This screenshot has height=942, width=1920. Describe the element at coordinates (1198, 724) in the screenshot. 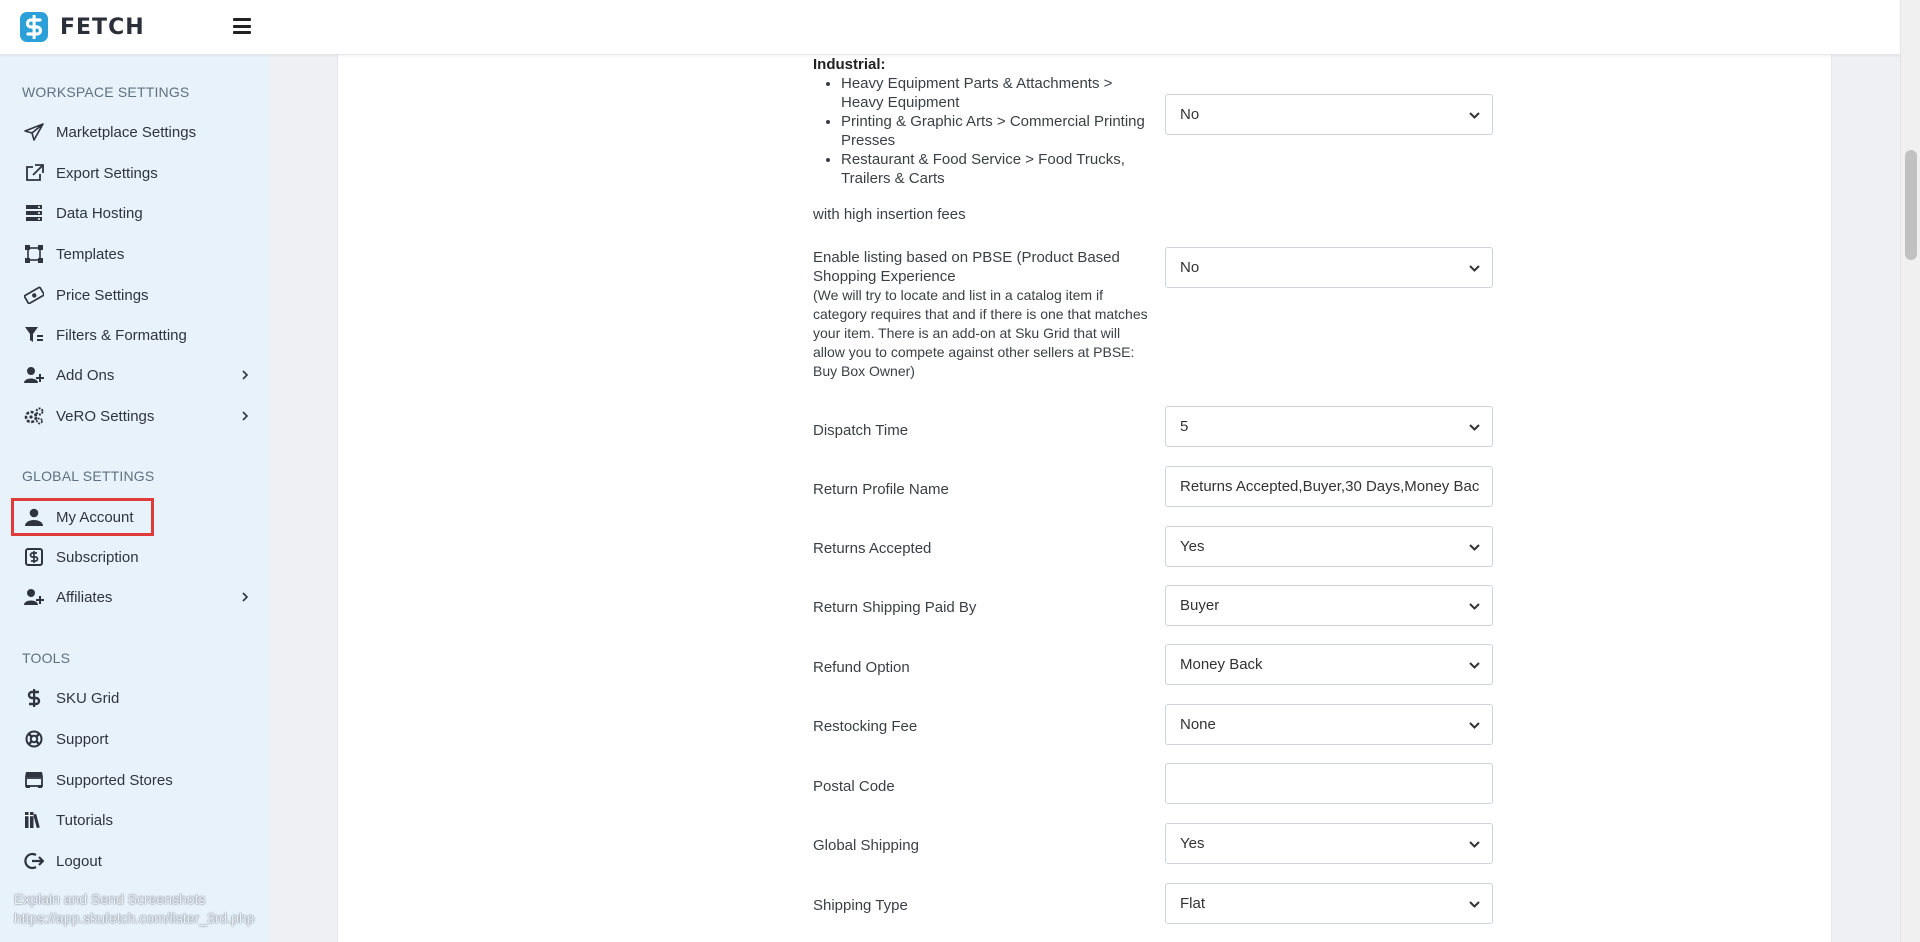

I see `select-value: None` at that location.